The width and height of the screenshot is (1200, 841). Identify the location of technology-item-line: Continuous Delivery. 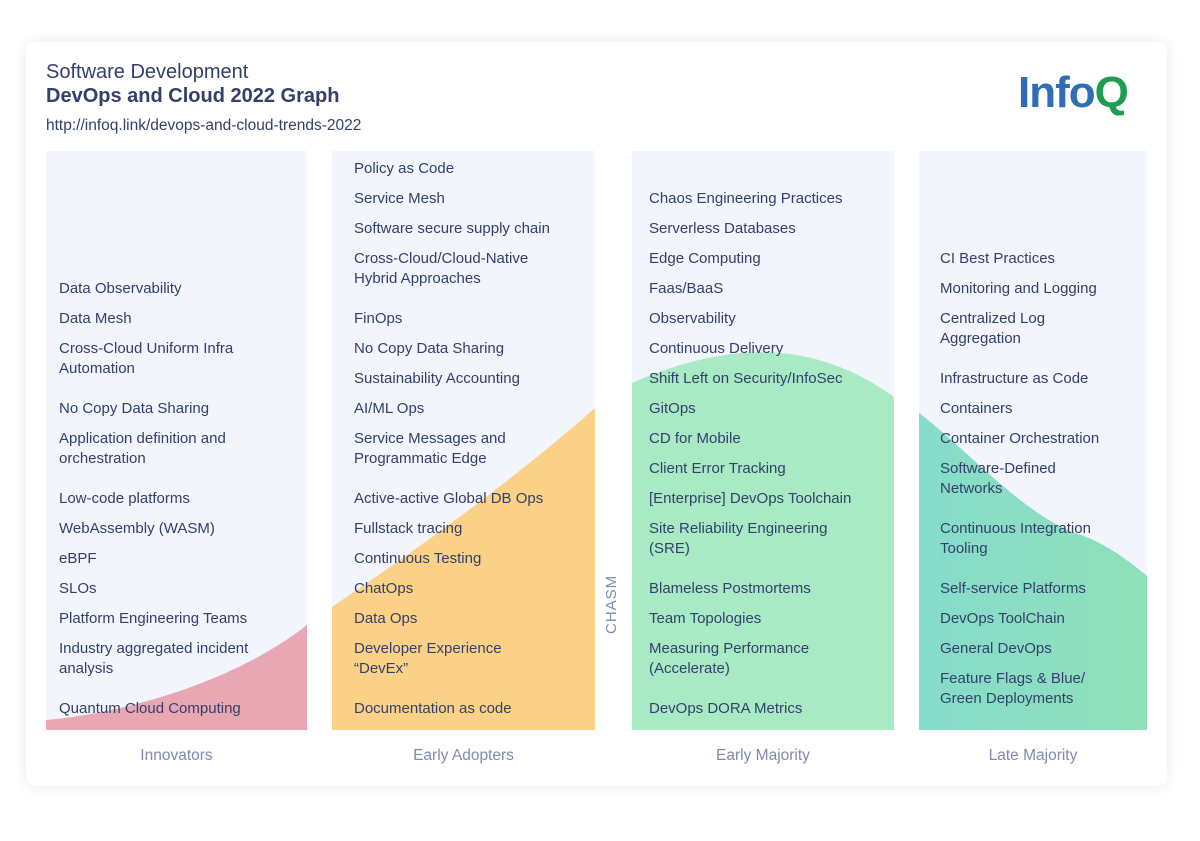
(716, 348).